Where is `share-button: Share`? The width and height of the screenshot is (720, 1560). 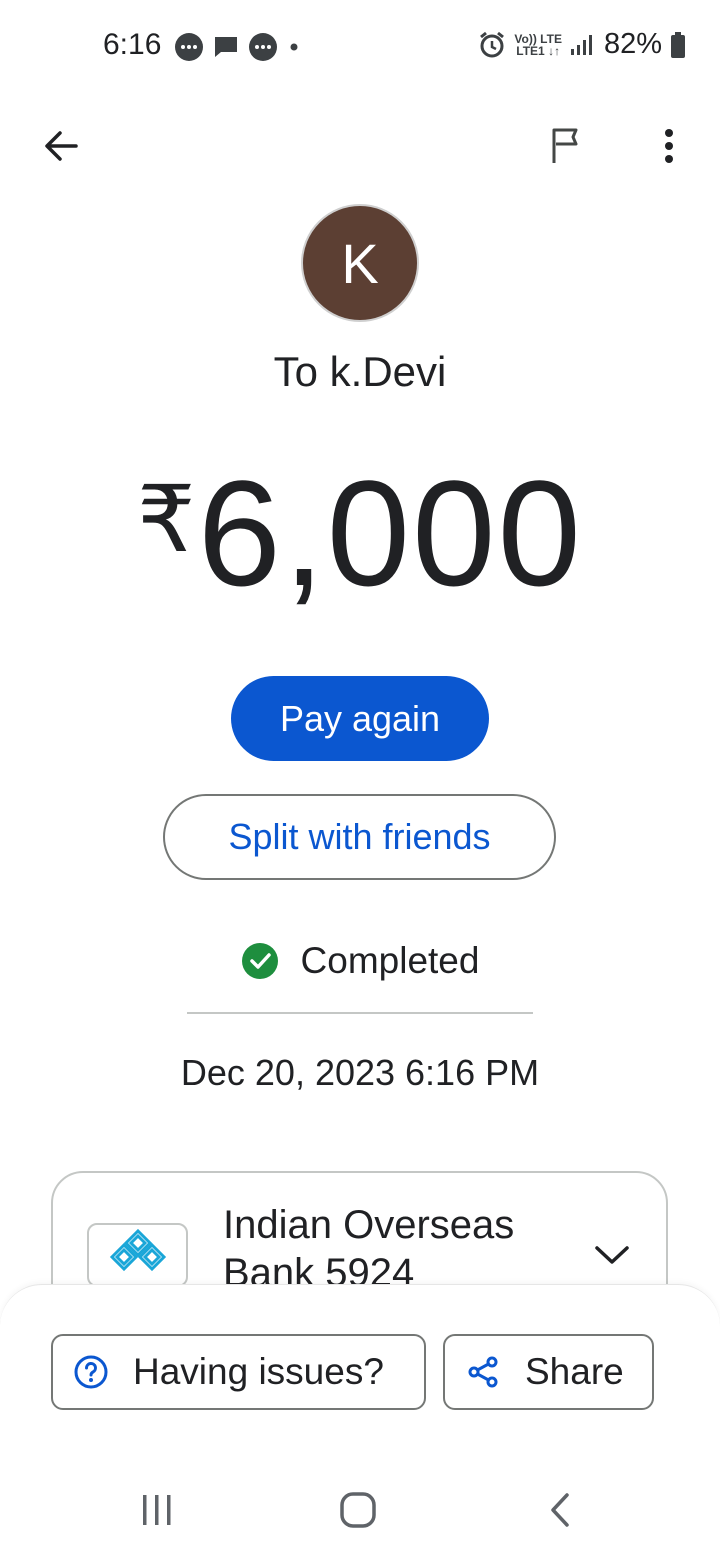
share-button: Share is located at coordinates (548, 1372).